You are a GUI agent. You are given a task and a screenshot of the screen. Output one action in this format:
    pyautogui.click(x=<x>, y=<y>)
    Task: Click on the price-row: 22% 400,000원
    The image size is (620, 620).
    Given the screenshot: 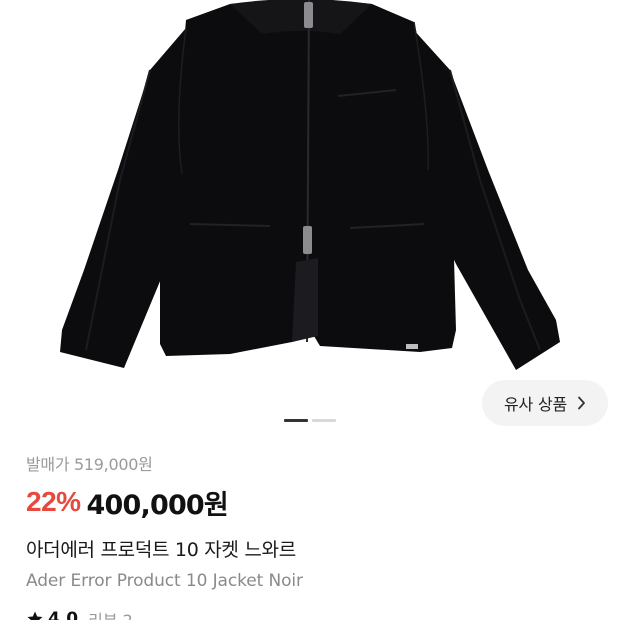 What is the action you would take?
    pyautogui.click(x=313, y=502)
    